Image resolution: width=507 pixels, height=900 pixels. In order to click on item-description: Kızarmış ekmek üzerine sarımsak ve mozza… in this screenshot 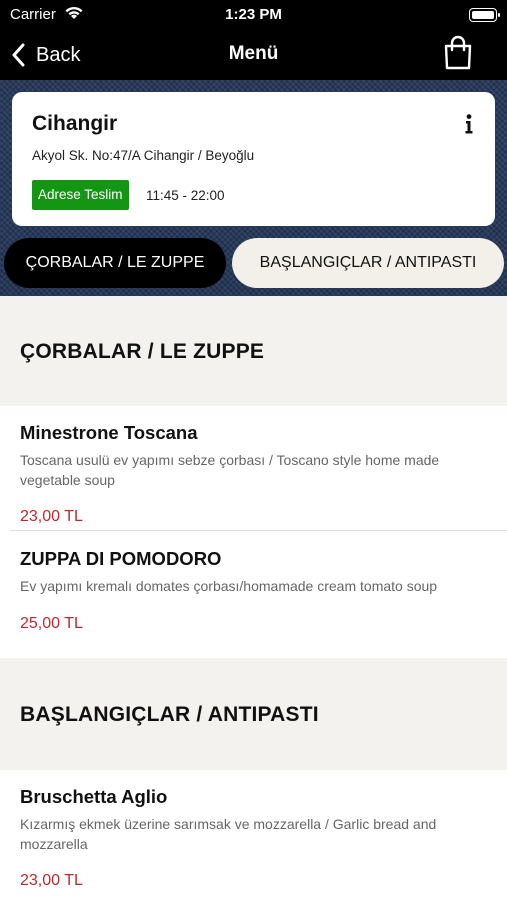, I will do `click(228, 834)`.